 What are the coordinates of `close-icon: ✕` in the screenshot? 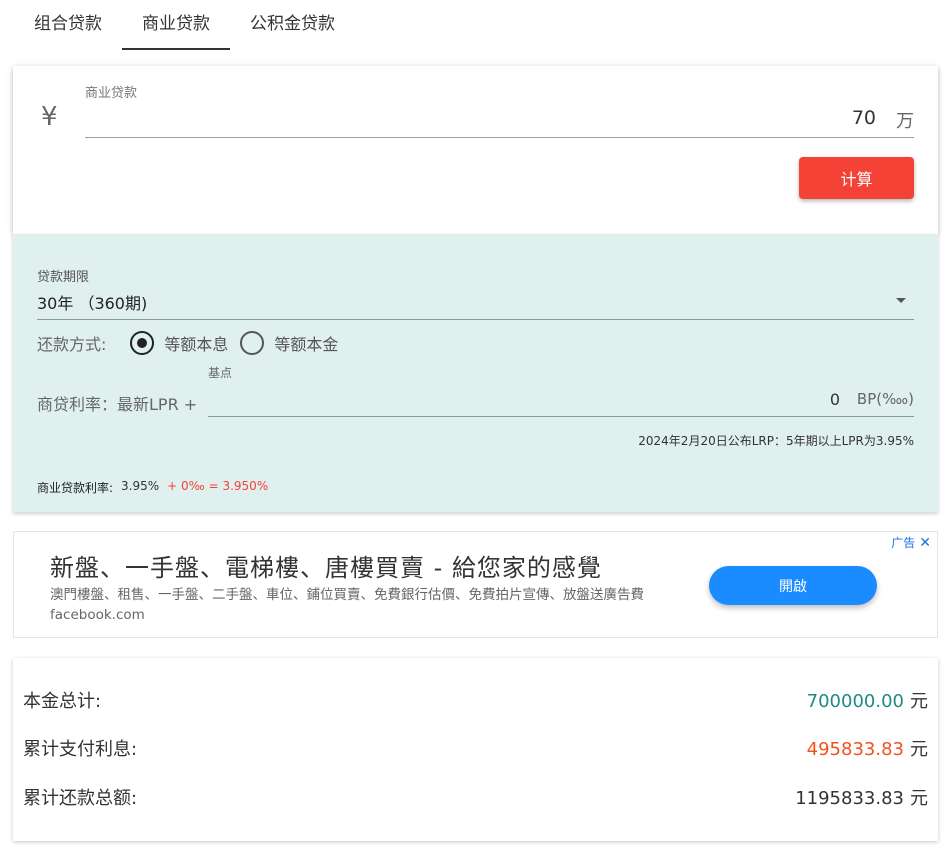 It's located at (925, 543).